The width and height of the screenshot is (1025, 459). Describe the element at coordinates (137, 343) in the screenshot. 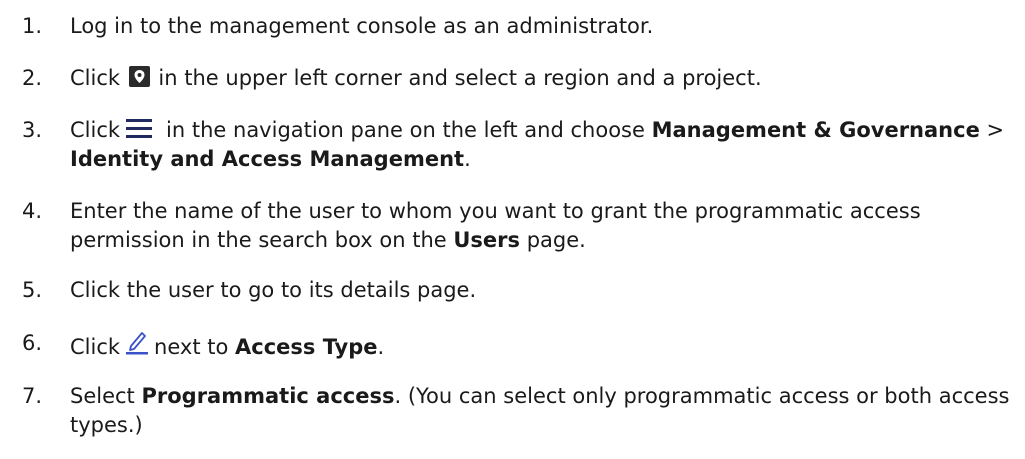

I see `edit-pencil-icon` at that location.